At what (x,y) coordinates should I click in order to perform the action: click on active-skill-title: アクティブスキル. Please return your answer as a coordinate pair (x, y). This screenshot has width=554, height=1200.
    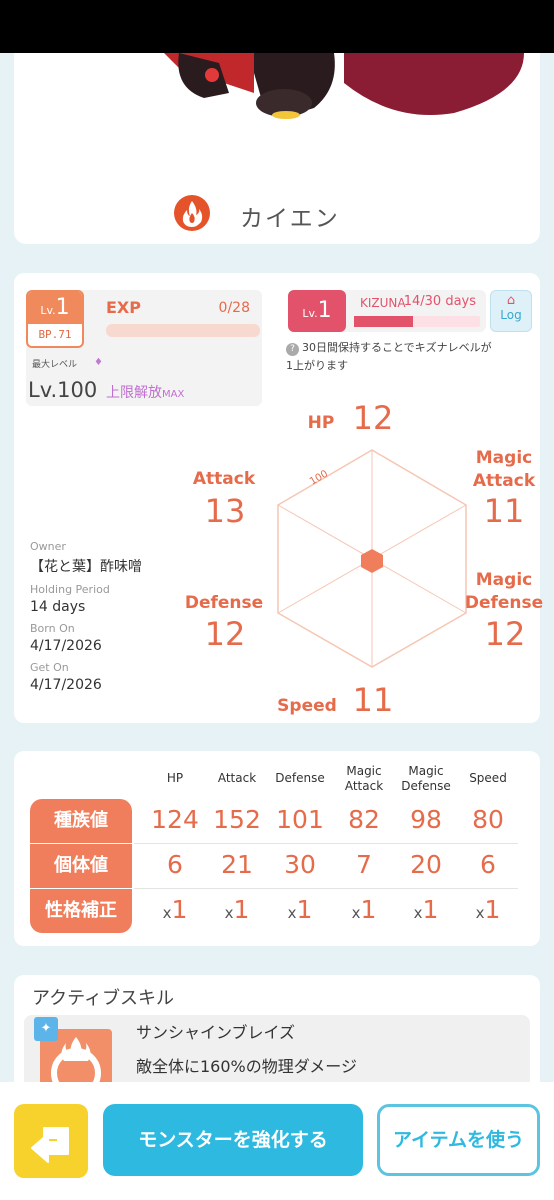
    Looking at the image, I should click on (103, 998).